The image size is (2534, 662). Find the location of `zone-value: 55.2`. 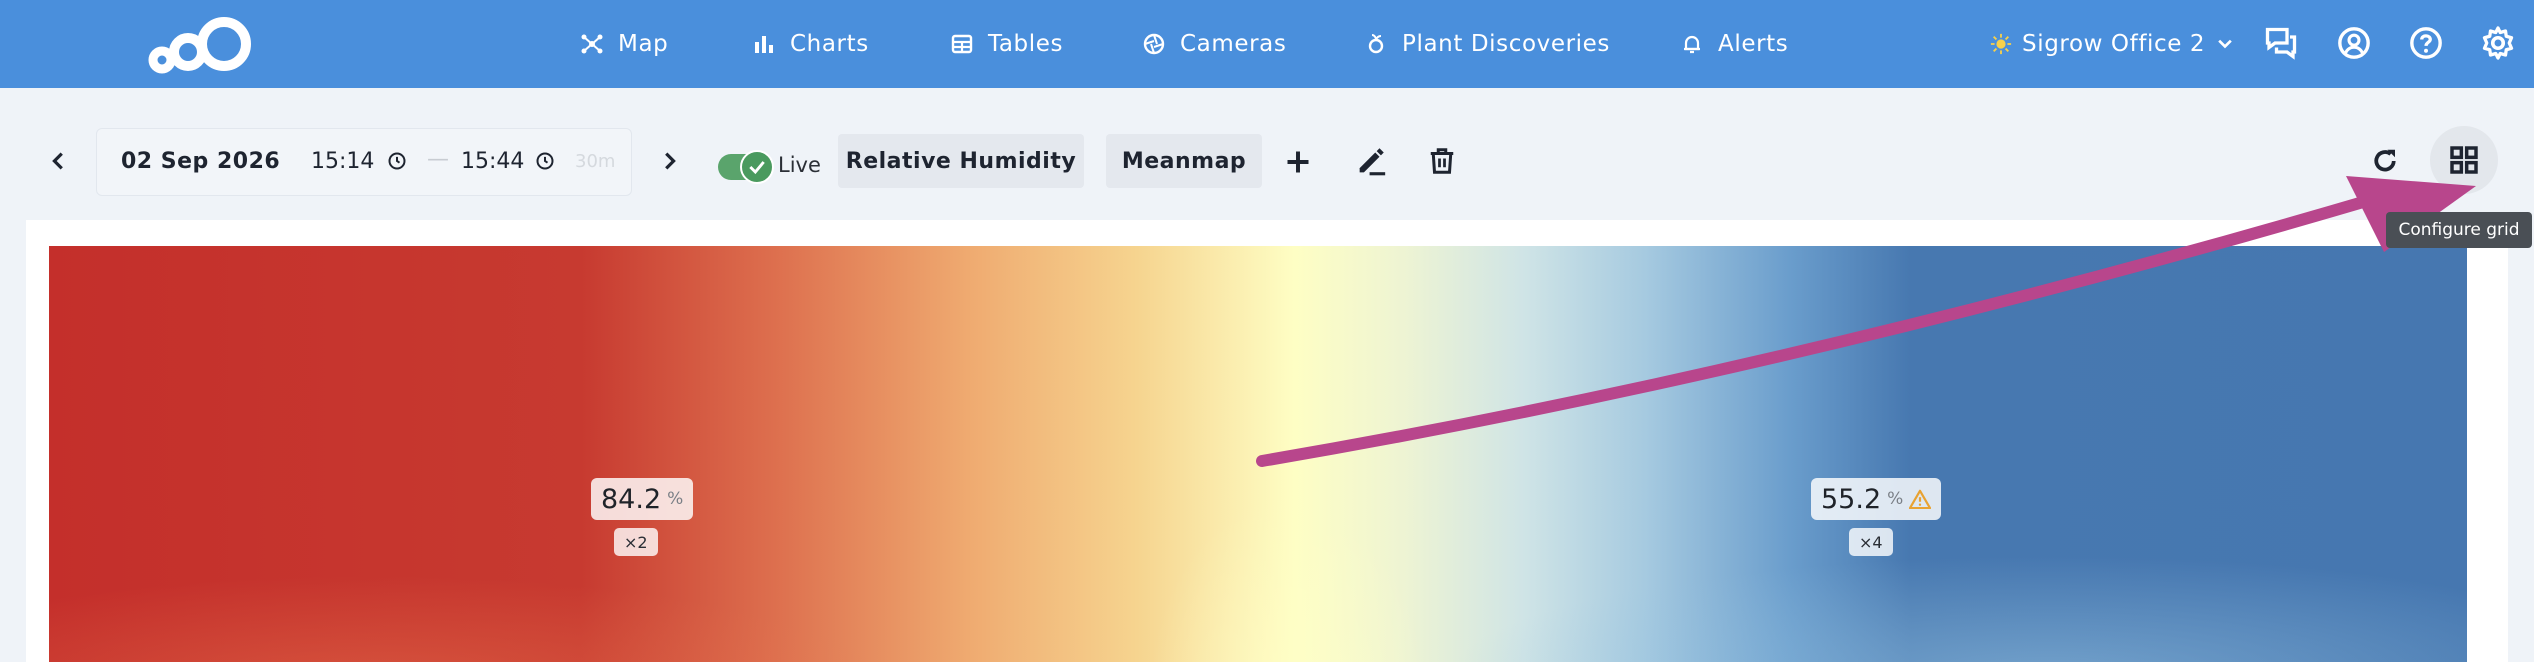

zone-value: 55.2 is located at coordinates (1851, 499).